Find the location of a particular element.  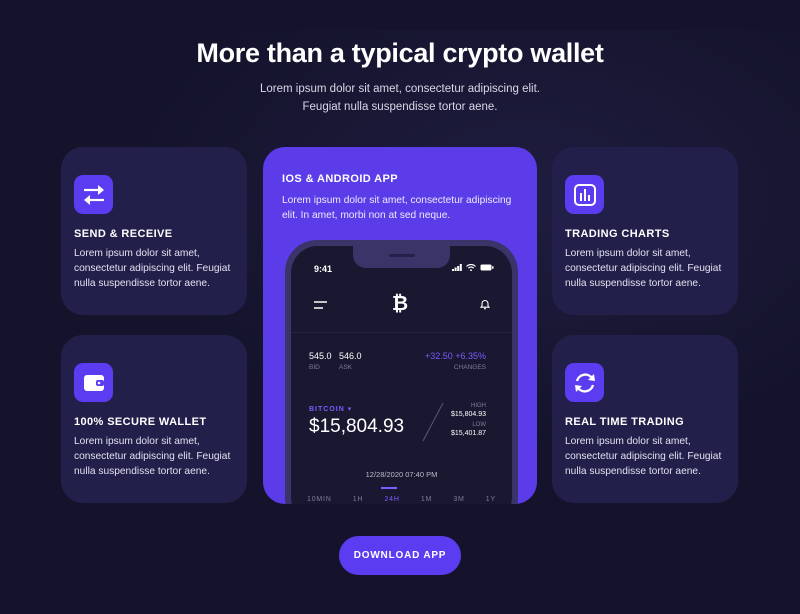

coin-selector: BITCOIN ▾ is located at coordinates (330, 409).